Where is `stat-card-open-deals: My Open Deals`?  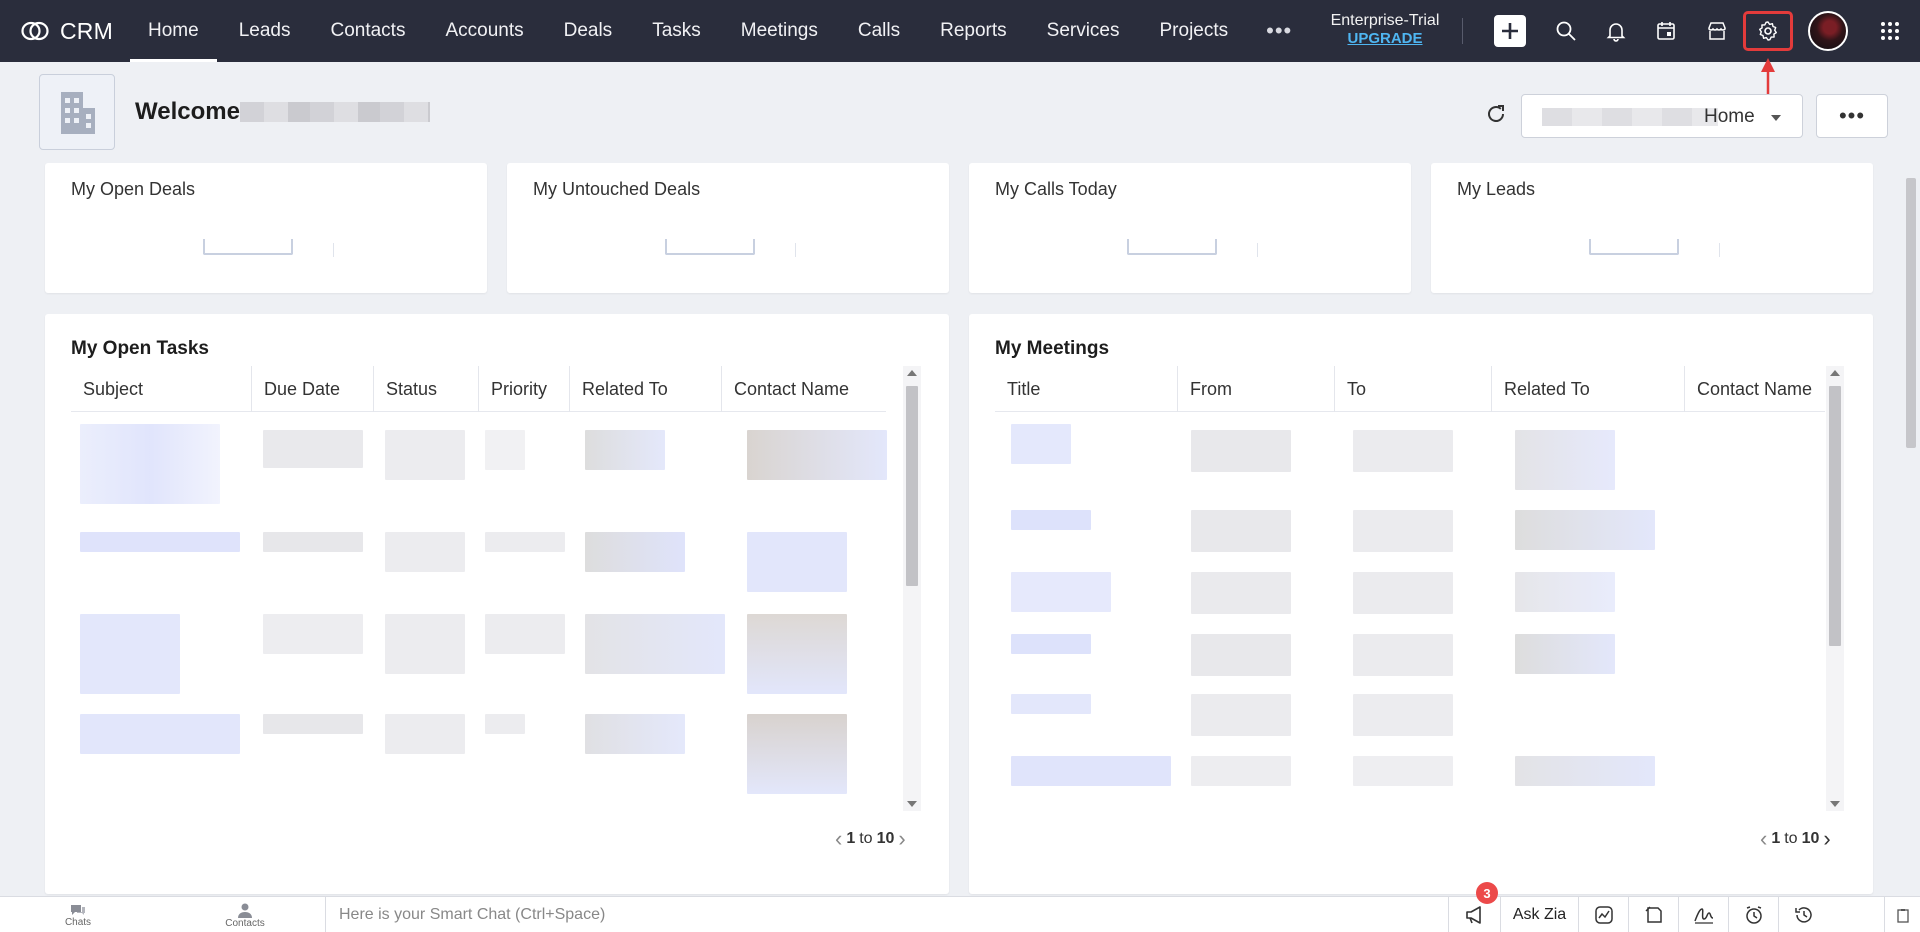
stat-card-open-deals: My Open Deals is located at coordinates (266, 228).